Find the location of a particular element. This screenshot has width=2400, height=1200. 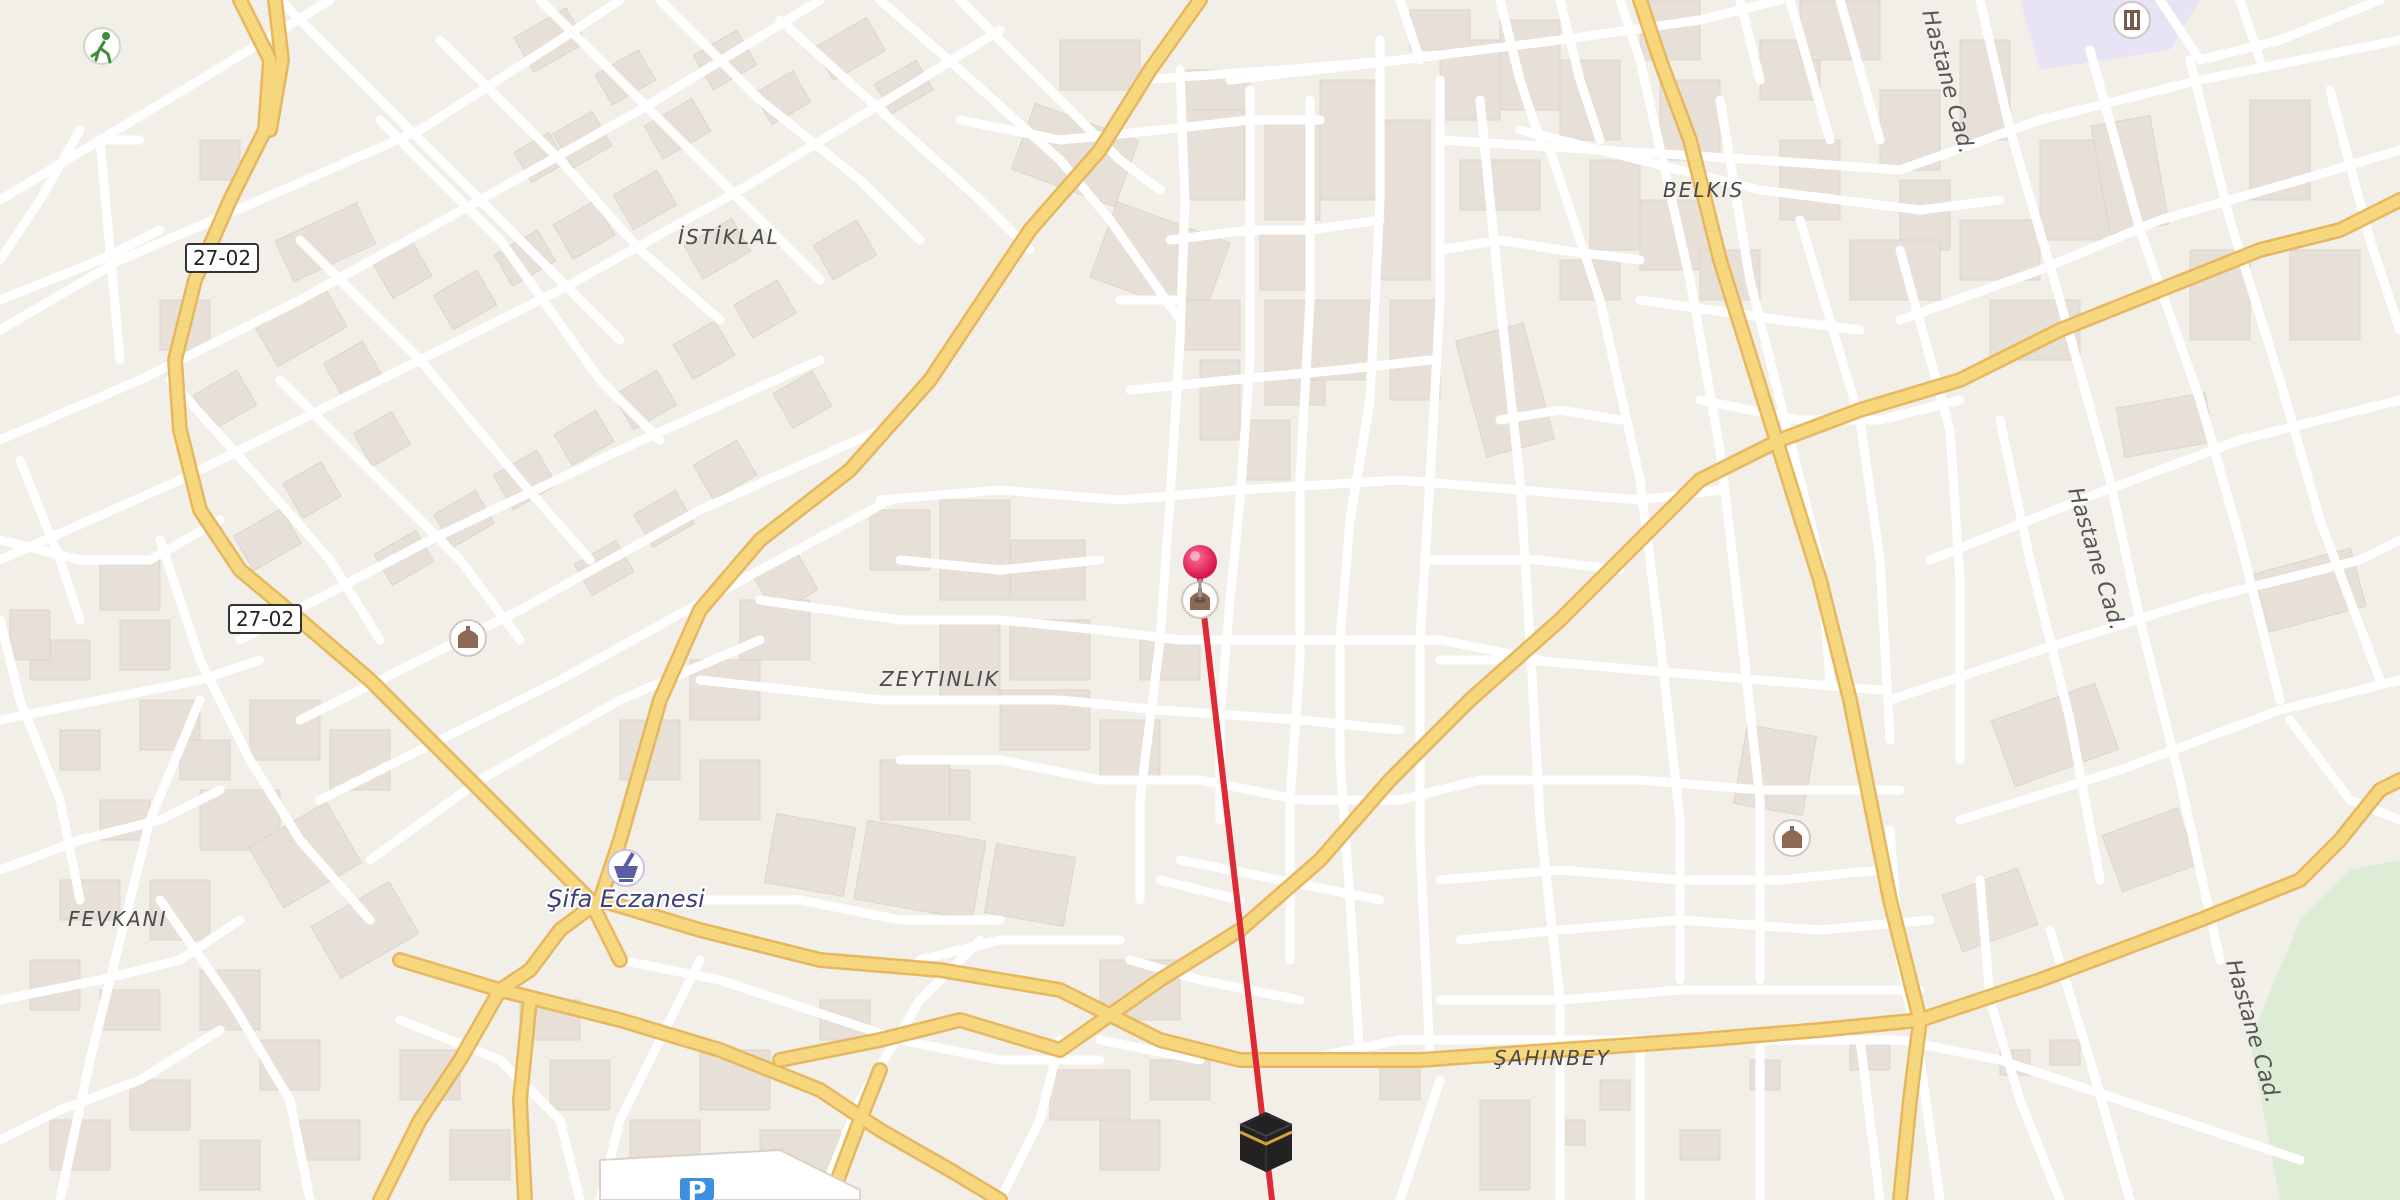

sports-icon is located at coordinates (102, 46).